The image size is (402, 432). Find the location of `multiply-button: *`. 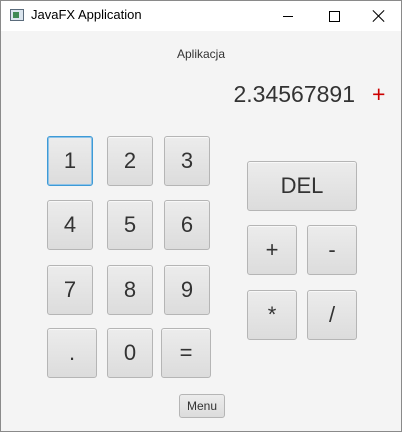

multiply-button: * is located at coordinates (272, 315).